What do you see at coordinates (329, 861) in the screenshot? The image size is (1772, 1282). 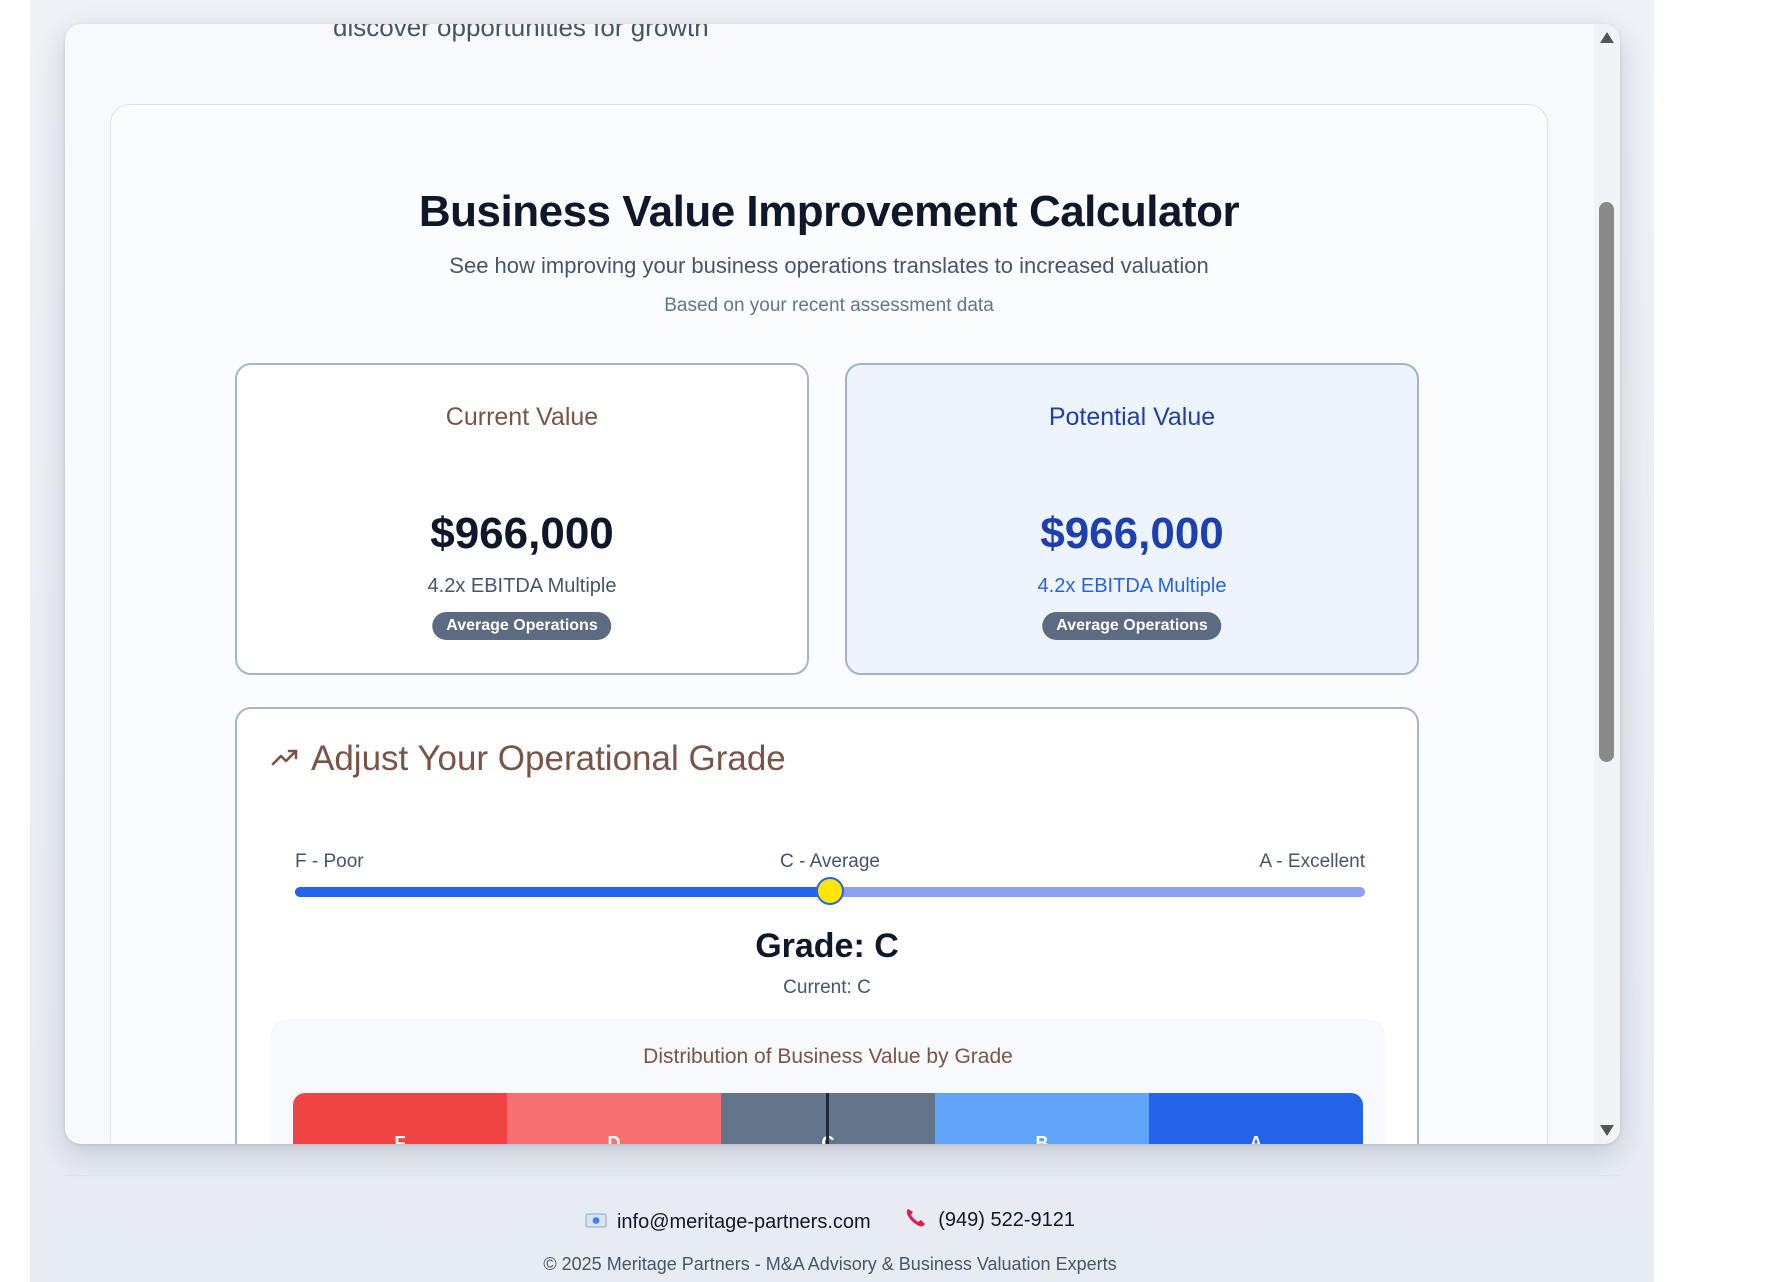 I see `slider-label-min: F - Poor` at bounding box center [329, 861].